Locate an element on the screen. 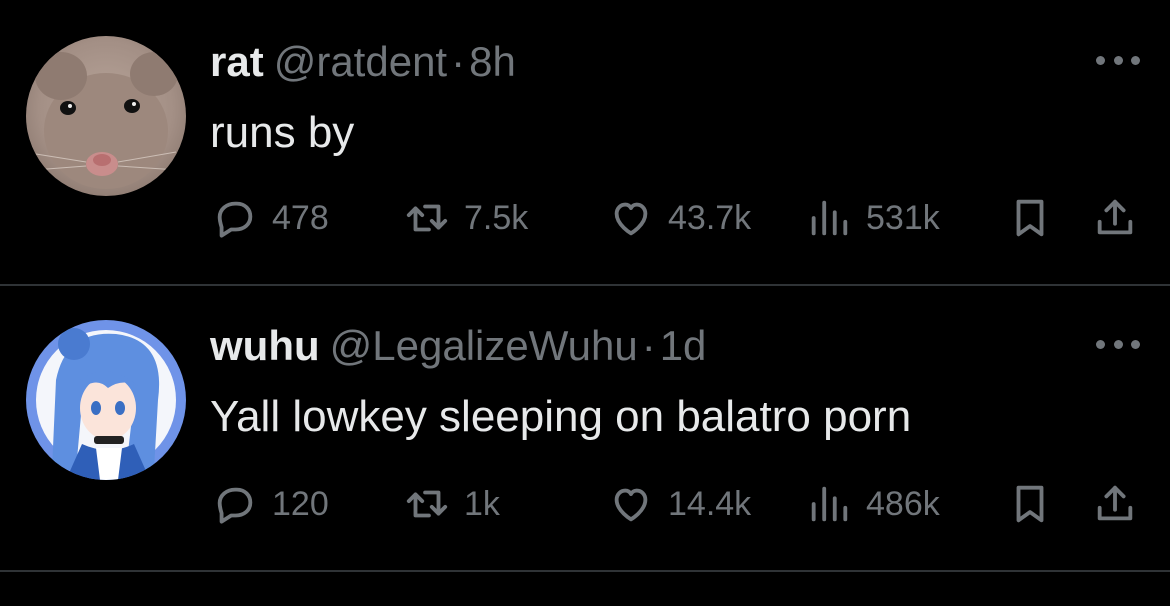  retweet-button: 1k is located at coordinates (452, 504).